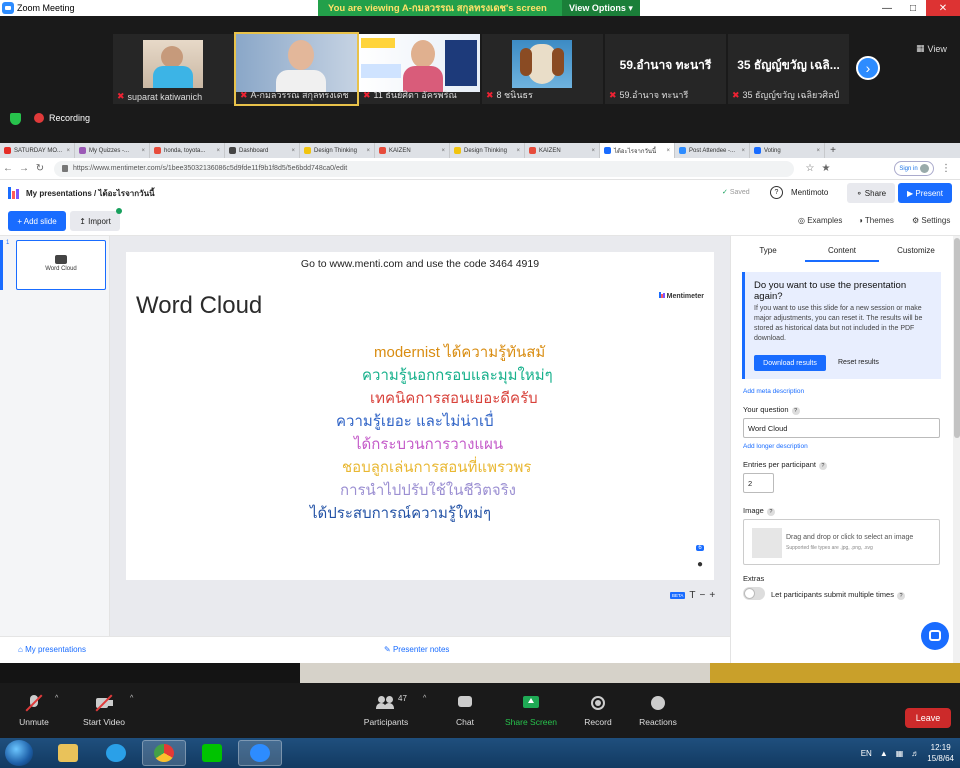  I want to click on network-icon: ▦, so click(900, 753).